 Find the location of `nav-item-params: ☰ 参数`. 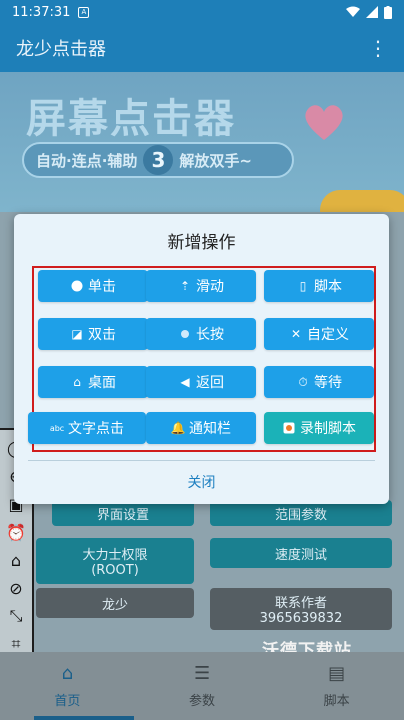

nav-item-params: ☰ 参数 is located at coordinates (202, 686).